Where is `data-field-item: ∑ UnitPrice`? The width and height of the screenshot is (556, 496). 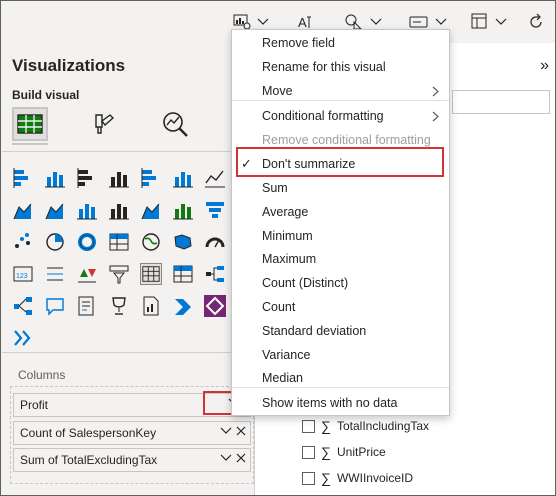 data-field-item: ∑ UnitPrice is located at coordinates (344, 452).